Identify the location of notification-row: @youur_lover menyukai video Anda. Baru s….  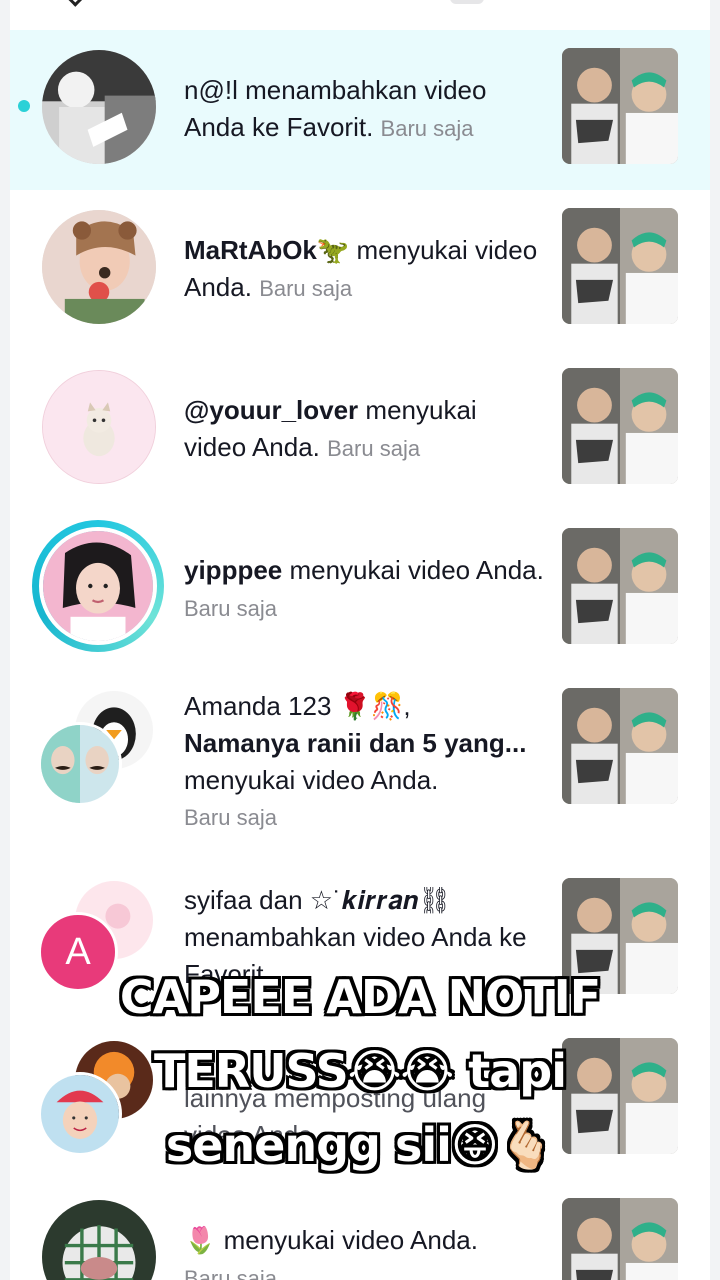
(360, 430).